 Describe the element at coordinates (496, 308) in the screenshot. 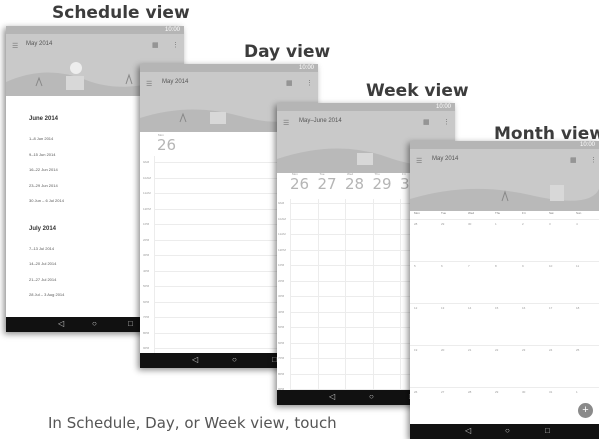

I see `month-day-cell: 15` at that location.